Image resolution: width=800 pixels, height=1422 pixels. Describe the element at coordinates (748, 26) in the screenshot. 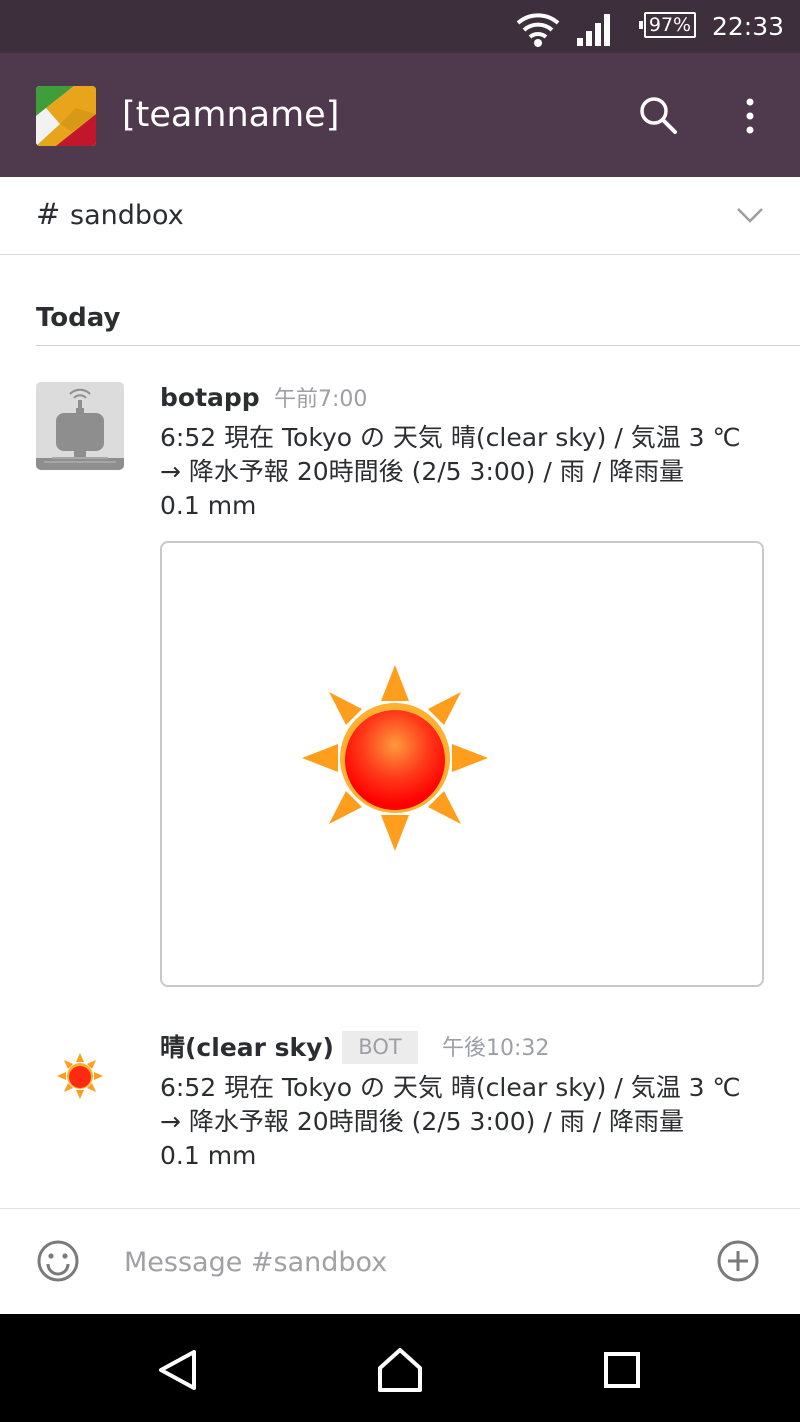

I see `status-clock: 22:33` at that location.